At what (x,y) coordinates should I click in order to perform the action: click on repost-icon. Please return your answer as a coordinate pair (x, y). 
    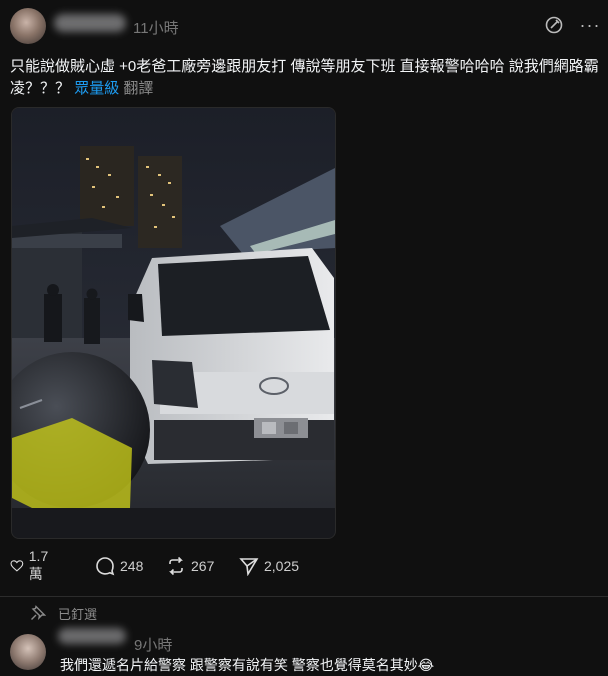
    Looking at the image, I should click on (176, 566).